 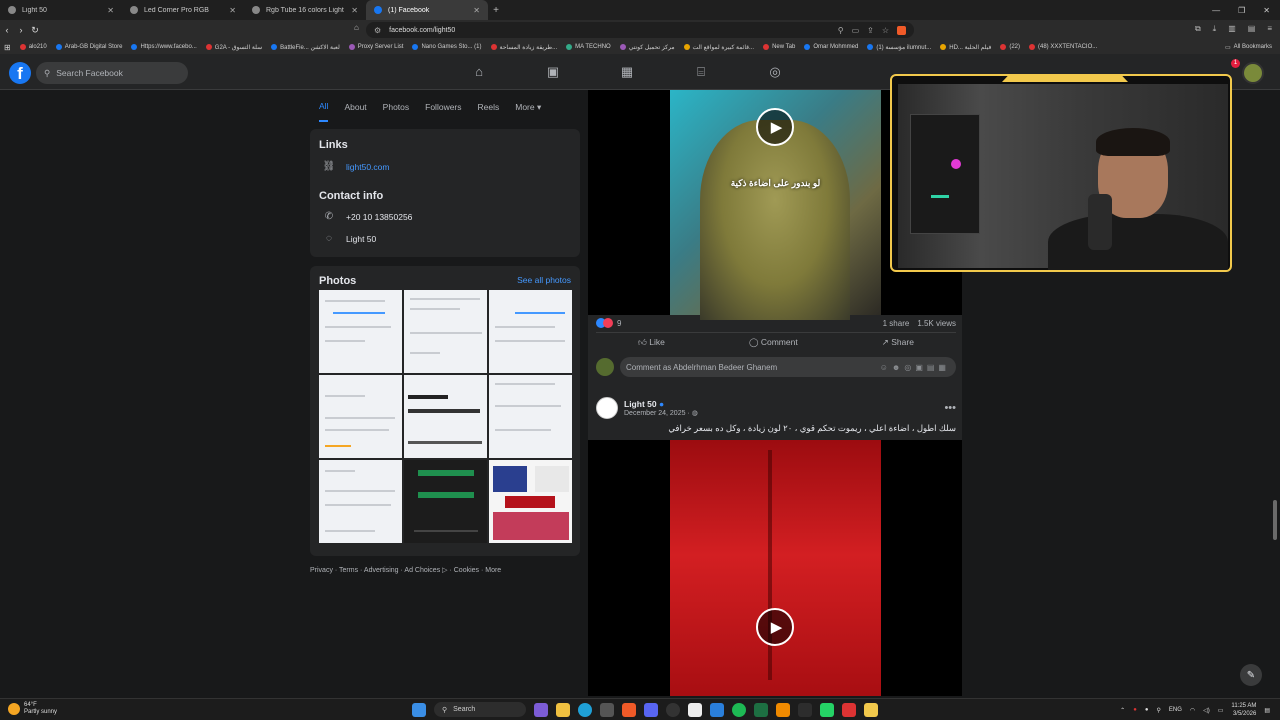 What do you see at coordinates (901, 30) in the screenshot?
I see `brave-shield-icon` at bounding box center [901, 30].